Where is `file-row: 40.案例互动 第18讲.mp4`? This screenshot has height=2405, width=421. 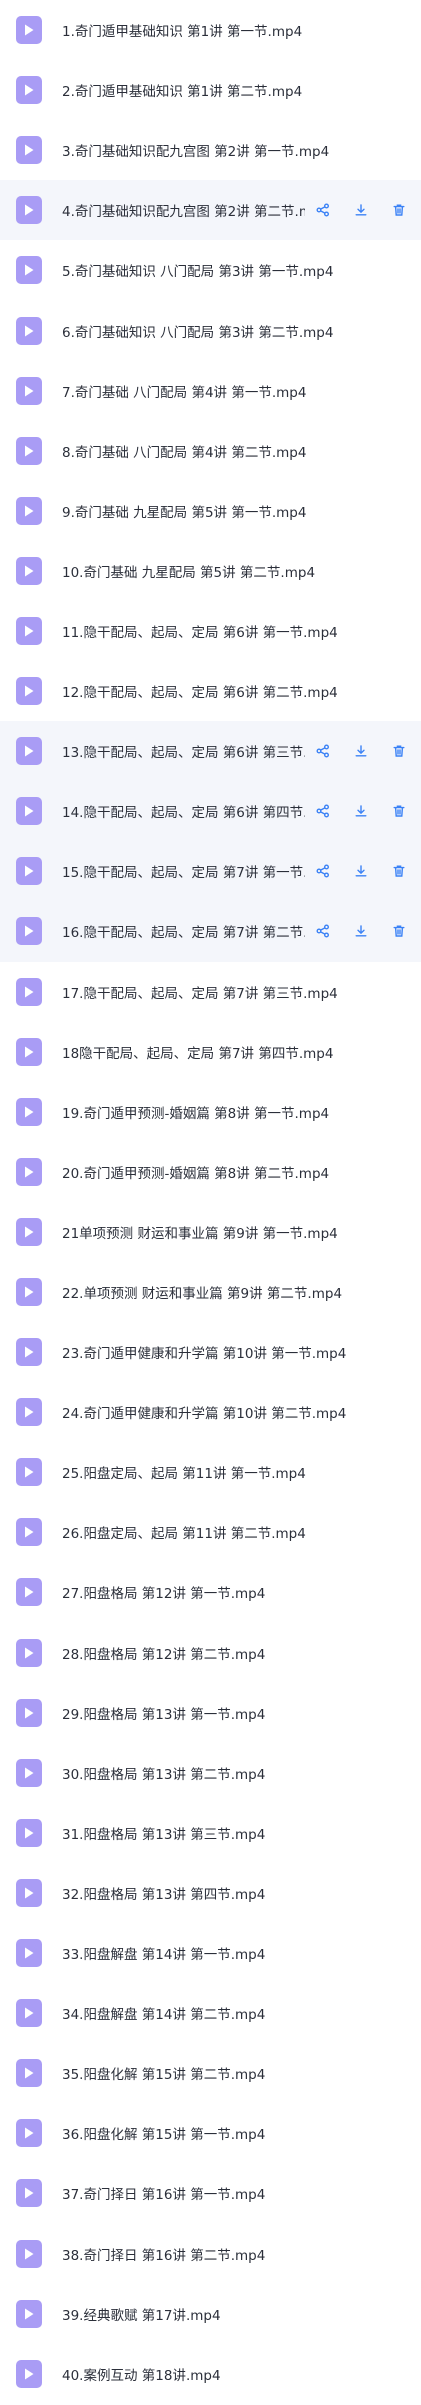 file-row: 40.案例互动 第18讲.mp4 is located at coordinates (210, 2373).